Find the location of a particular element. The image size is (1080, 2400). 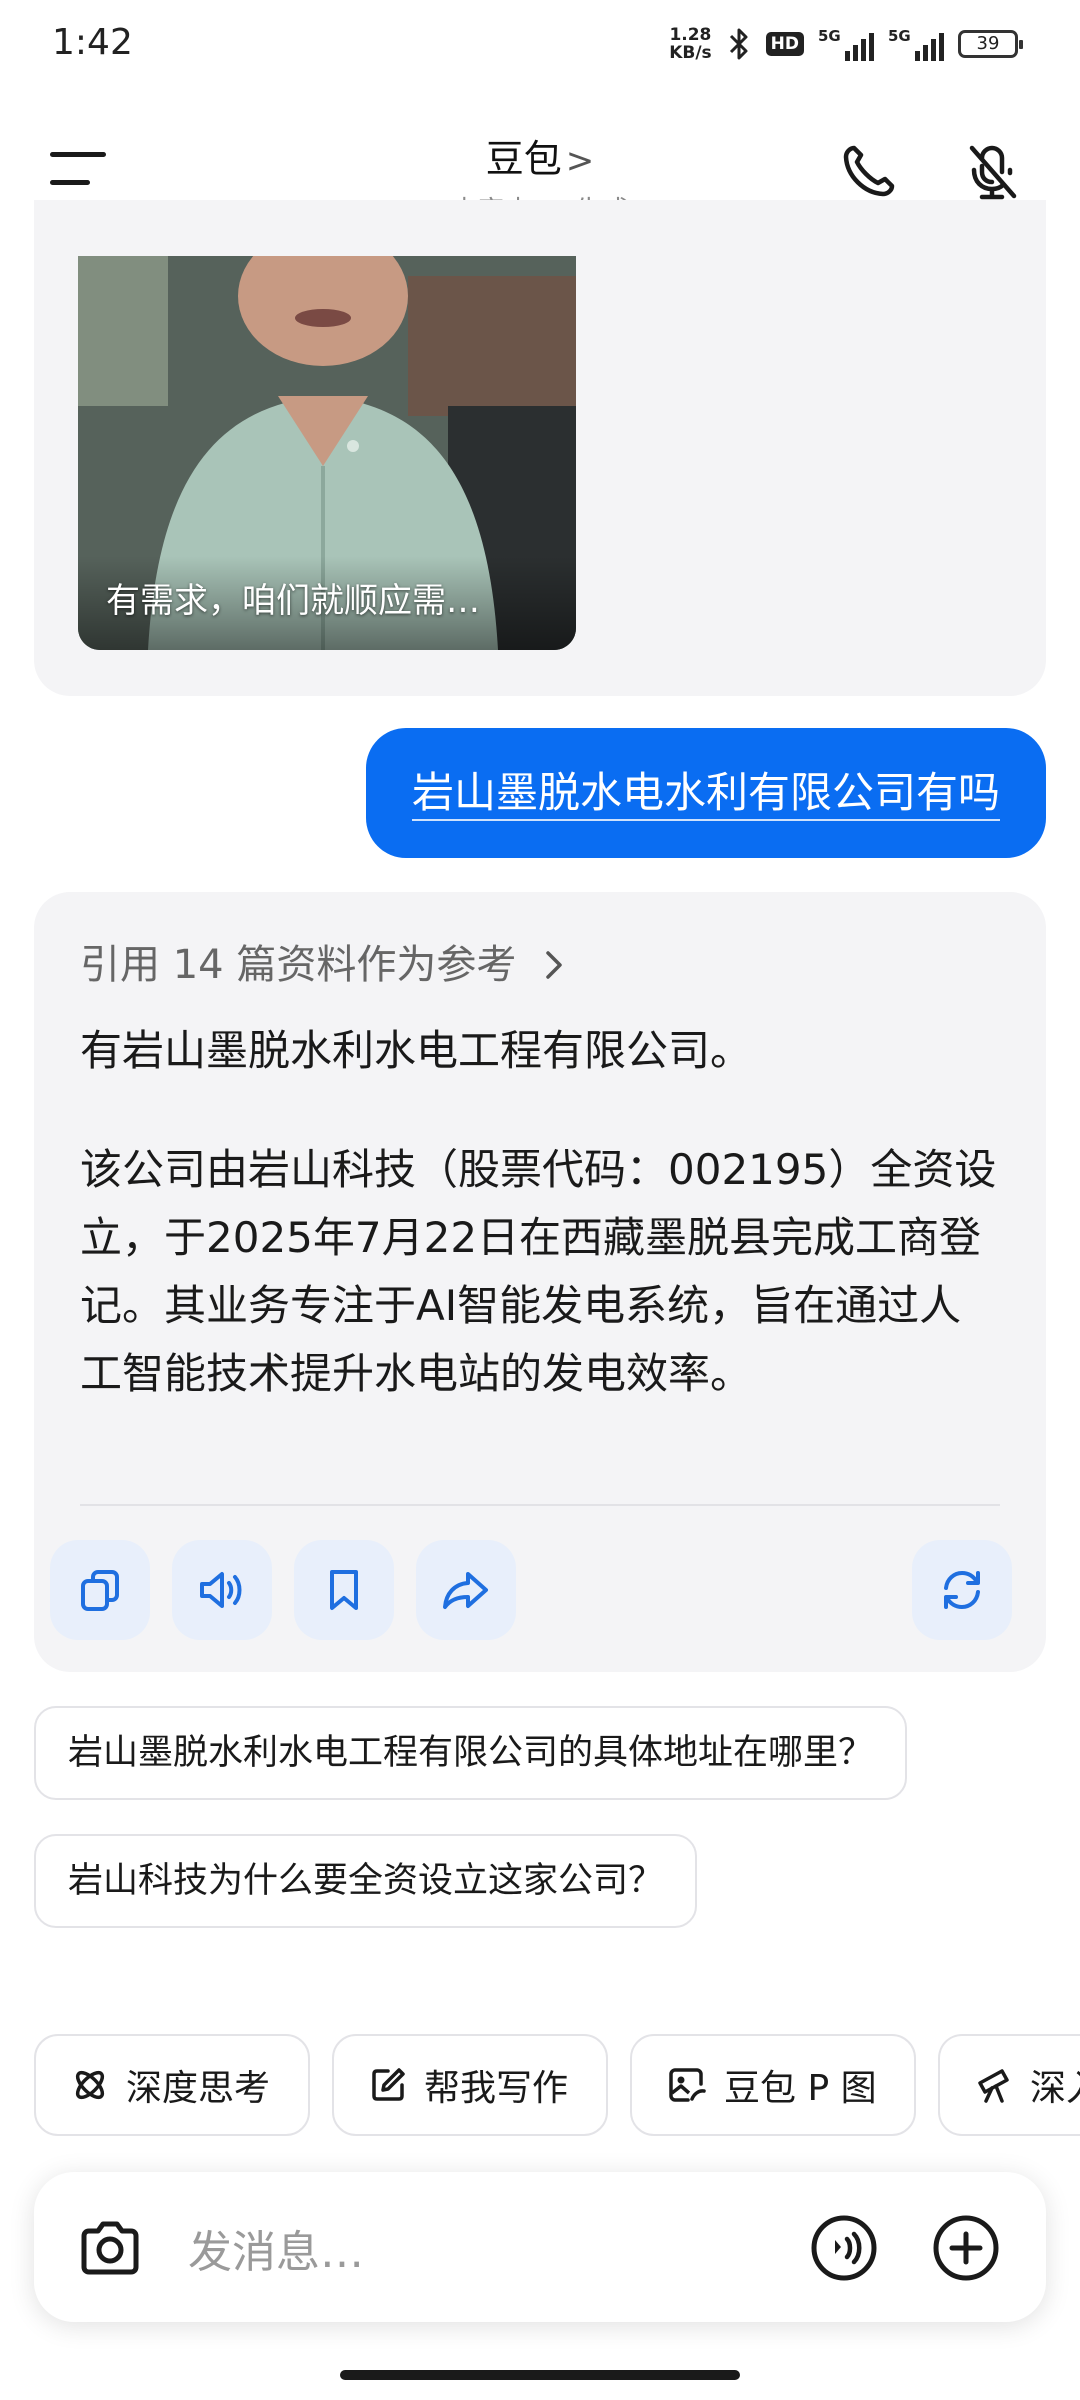

status-time: 1:42 is located at coordinates (92, 42).